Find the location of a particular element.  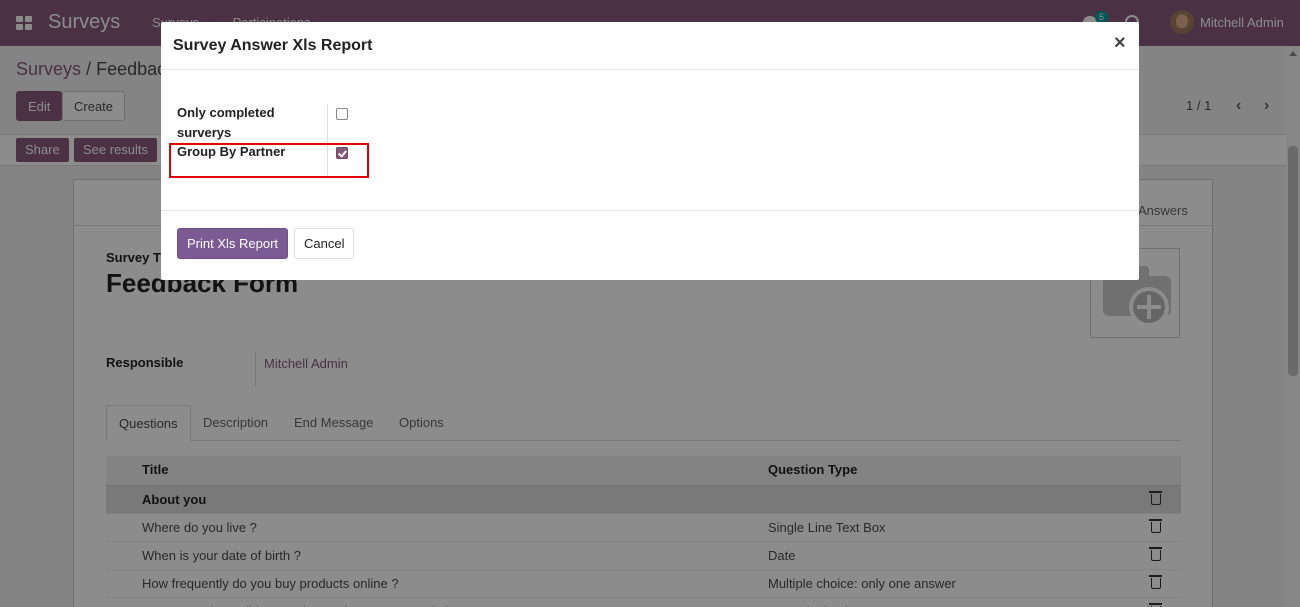

dialog-header: Survey Answer Xls Report × is located at coordinates (650, 46).